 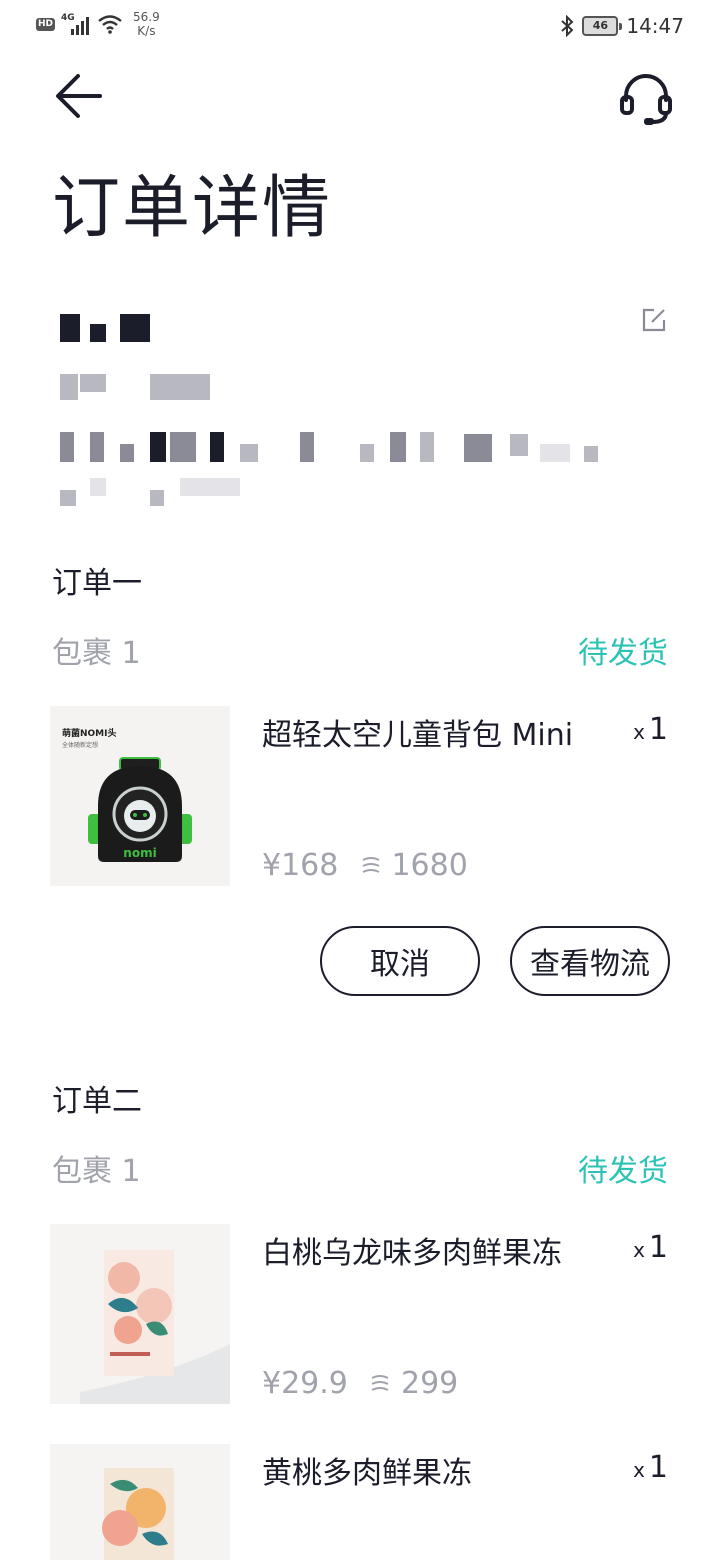 I want to click on speed-value: 56.9, so click(x=146, y=17).